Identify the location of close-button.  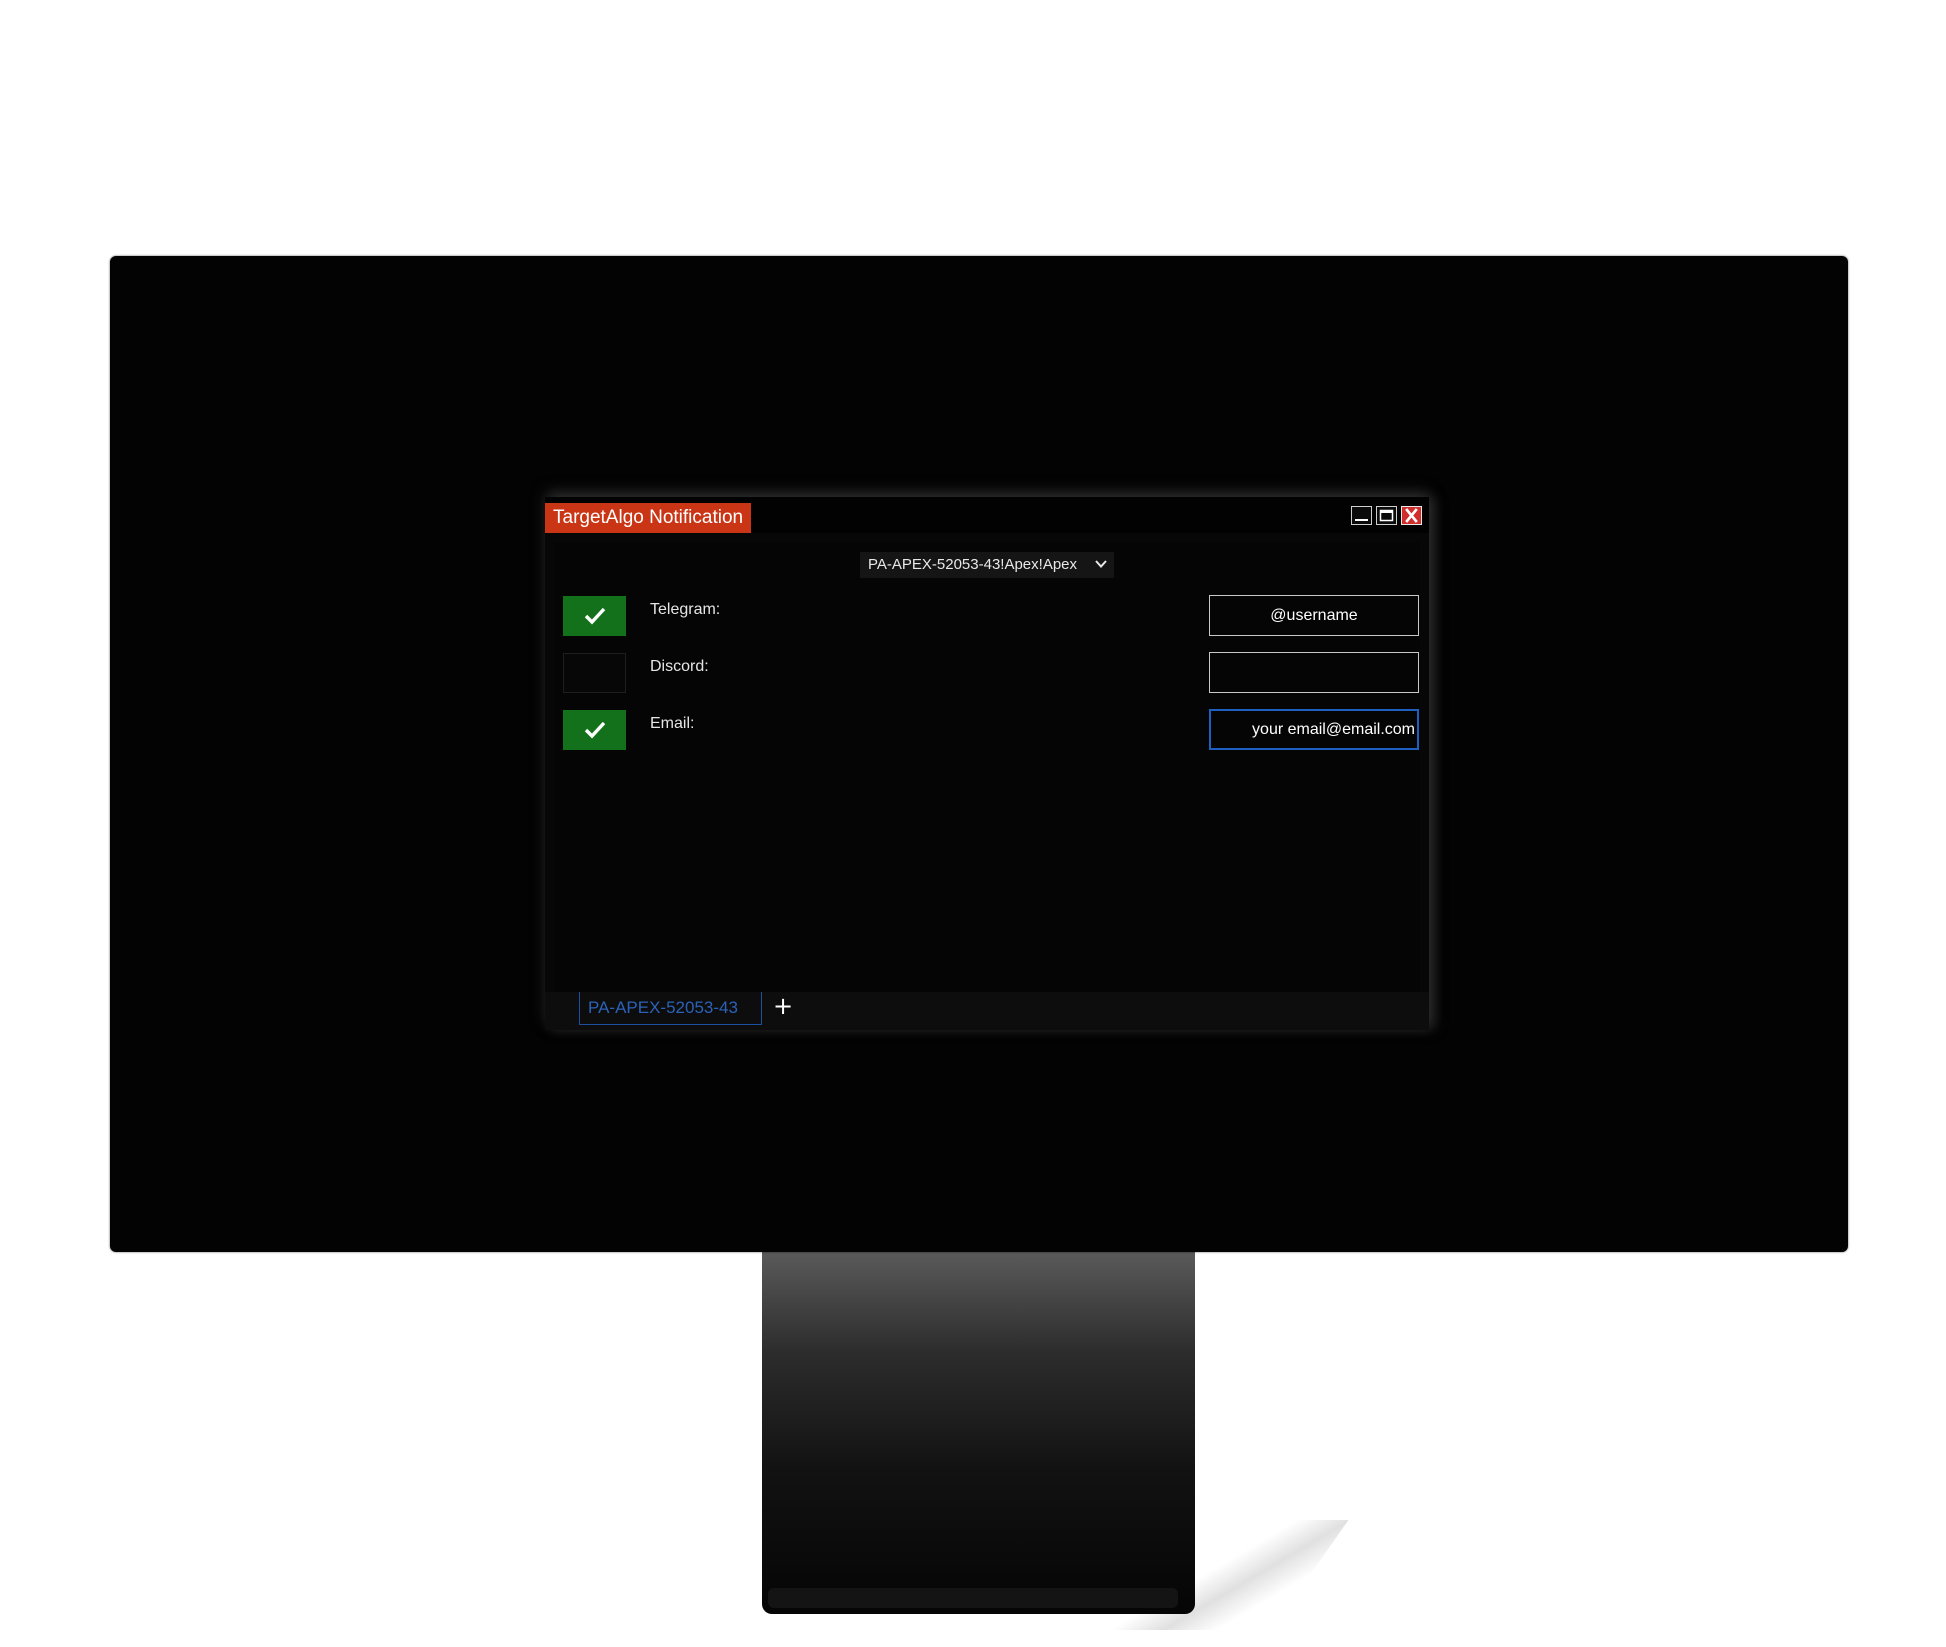
(1411, 515).